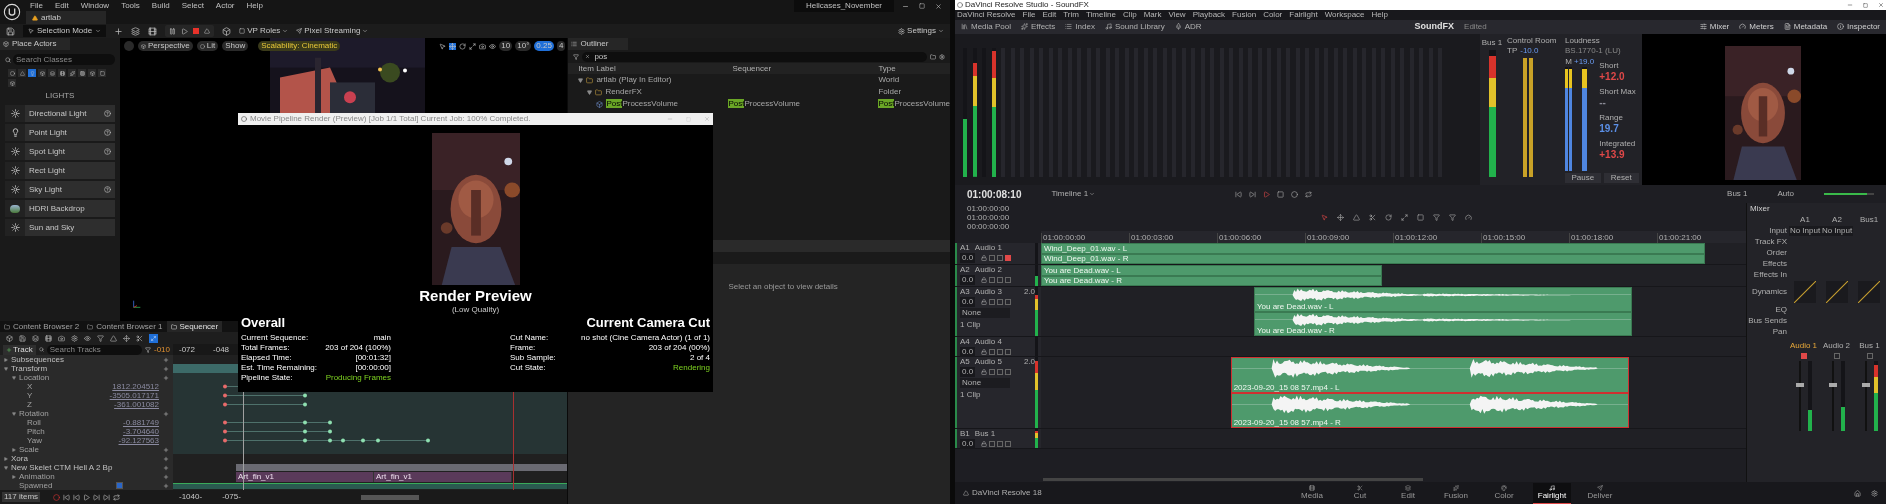  I want to click on settings-icon, so click(942, 56).